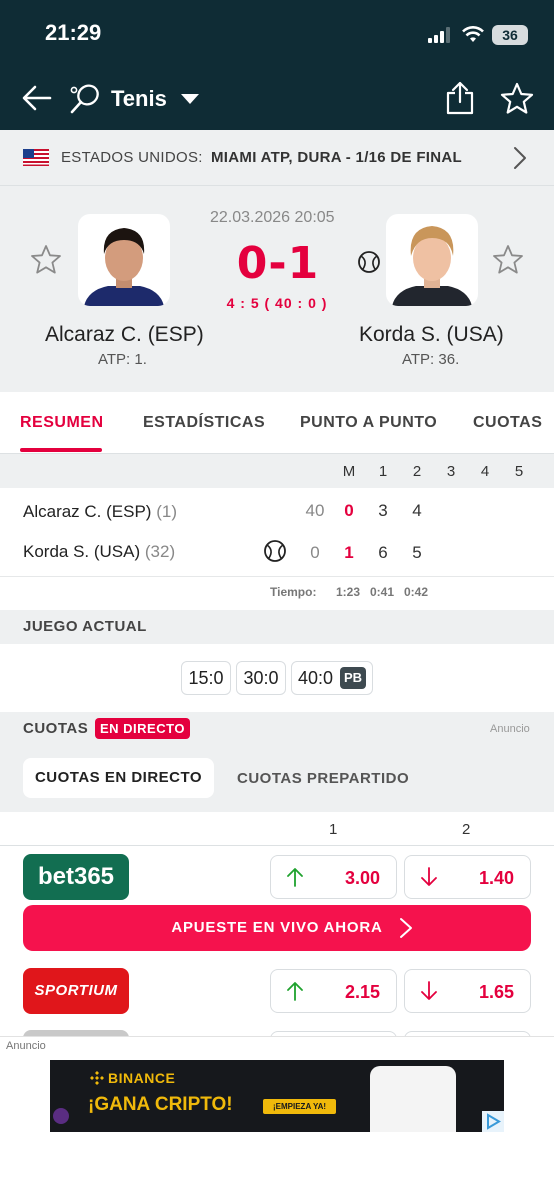 The height and width of the screenshot is (1199, 554). I want to click on battery-indicator: 36, so click(510, 35).